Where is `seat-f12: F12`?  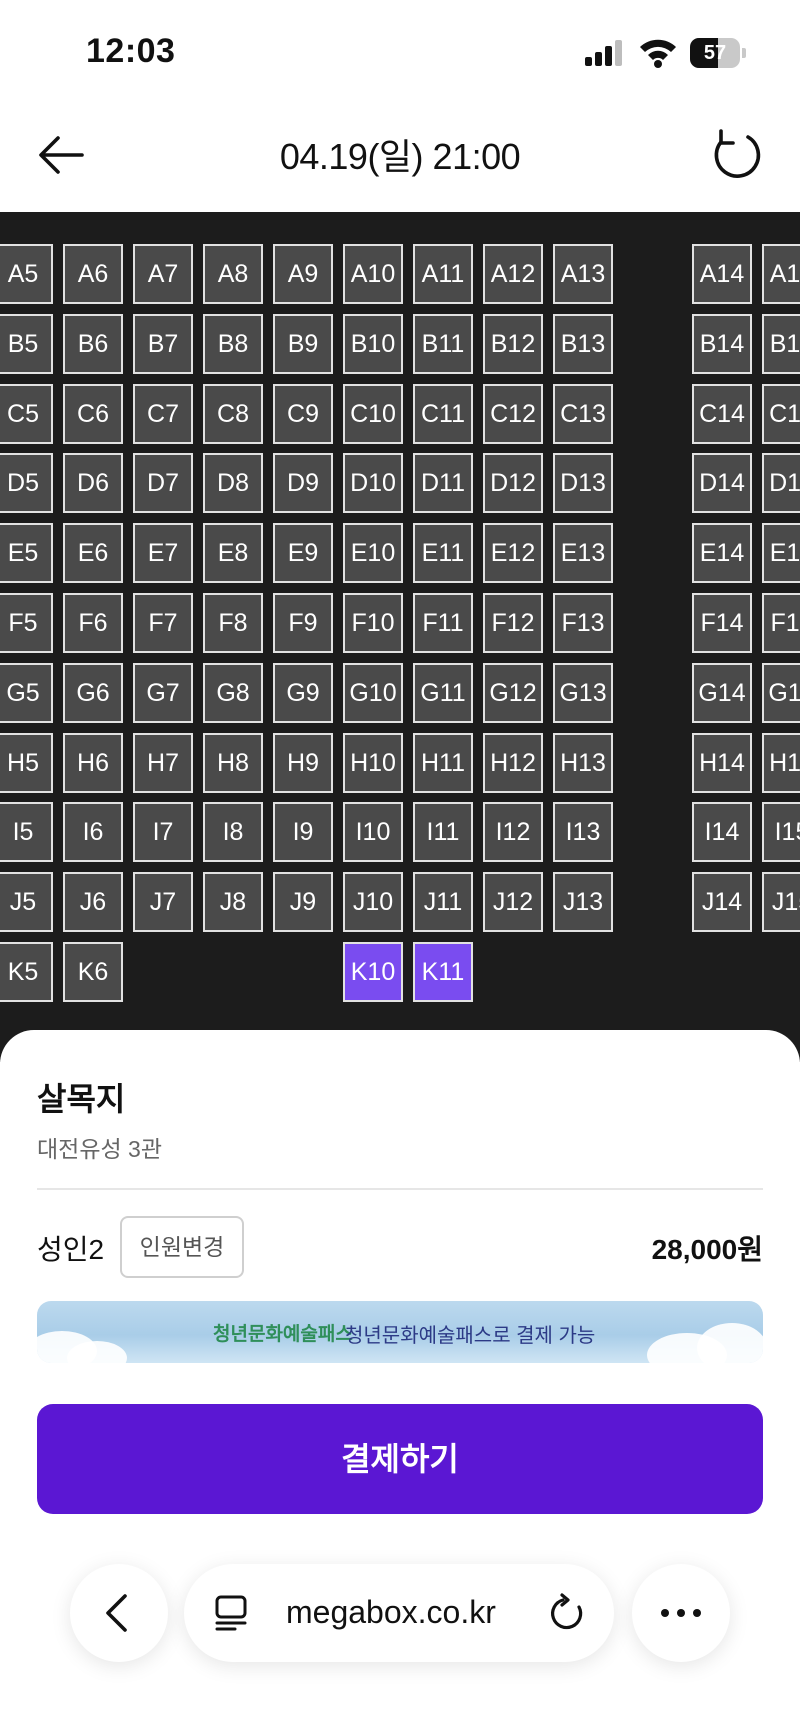
seat-f12: F12 is located at coordinates (513, 623).